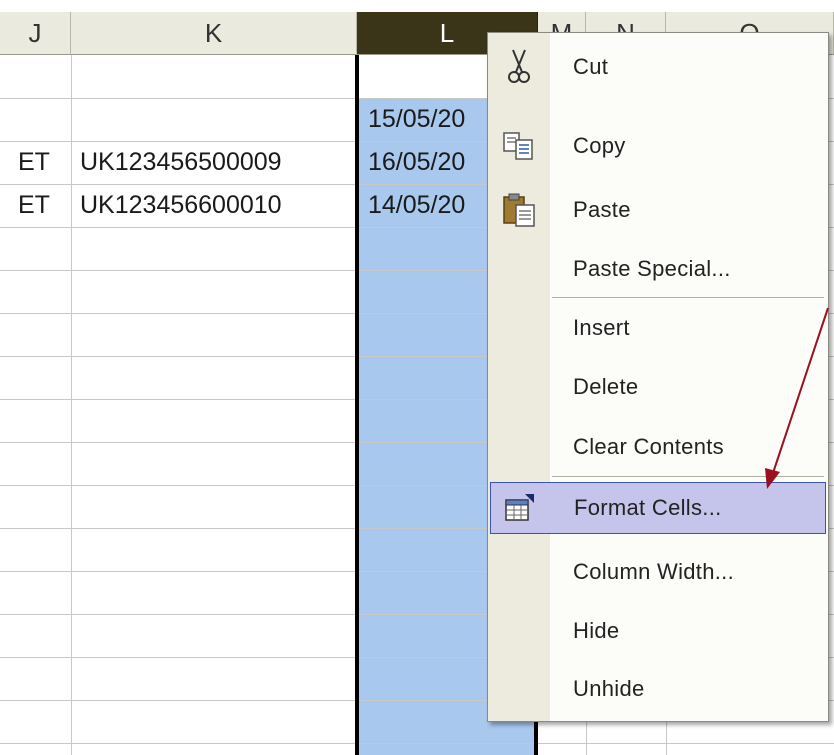 This screenshot has height=755, width=834. Describe the element at coordinates (520, 508) in the screenshot. I see `format-cells-icon` at that location.